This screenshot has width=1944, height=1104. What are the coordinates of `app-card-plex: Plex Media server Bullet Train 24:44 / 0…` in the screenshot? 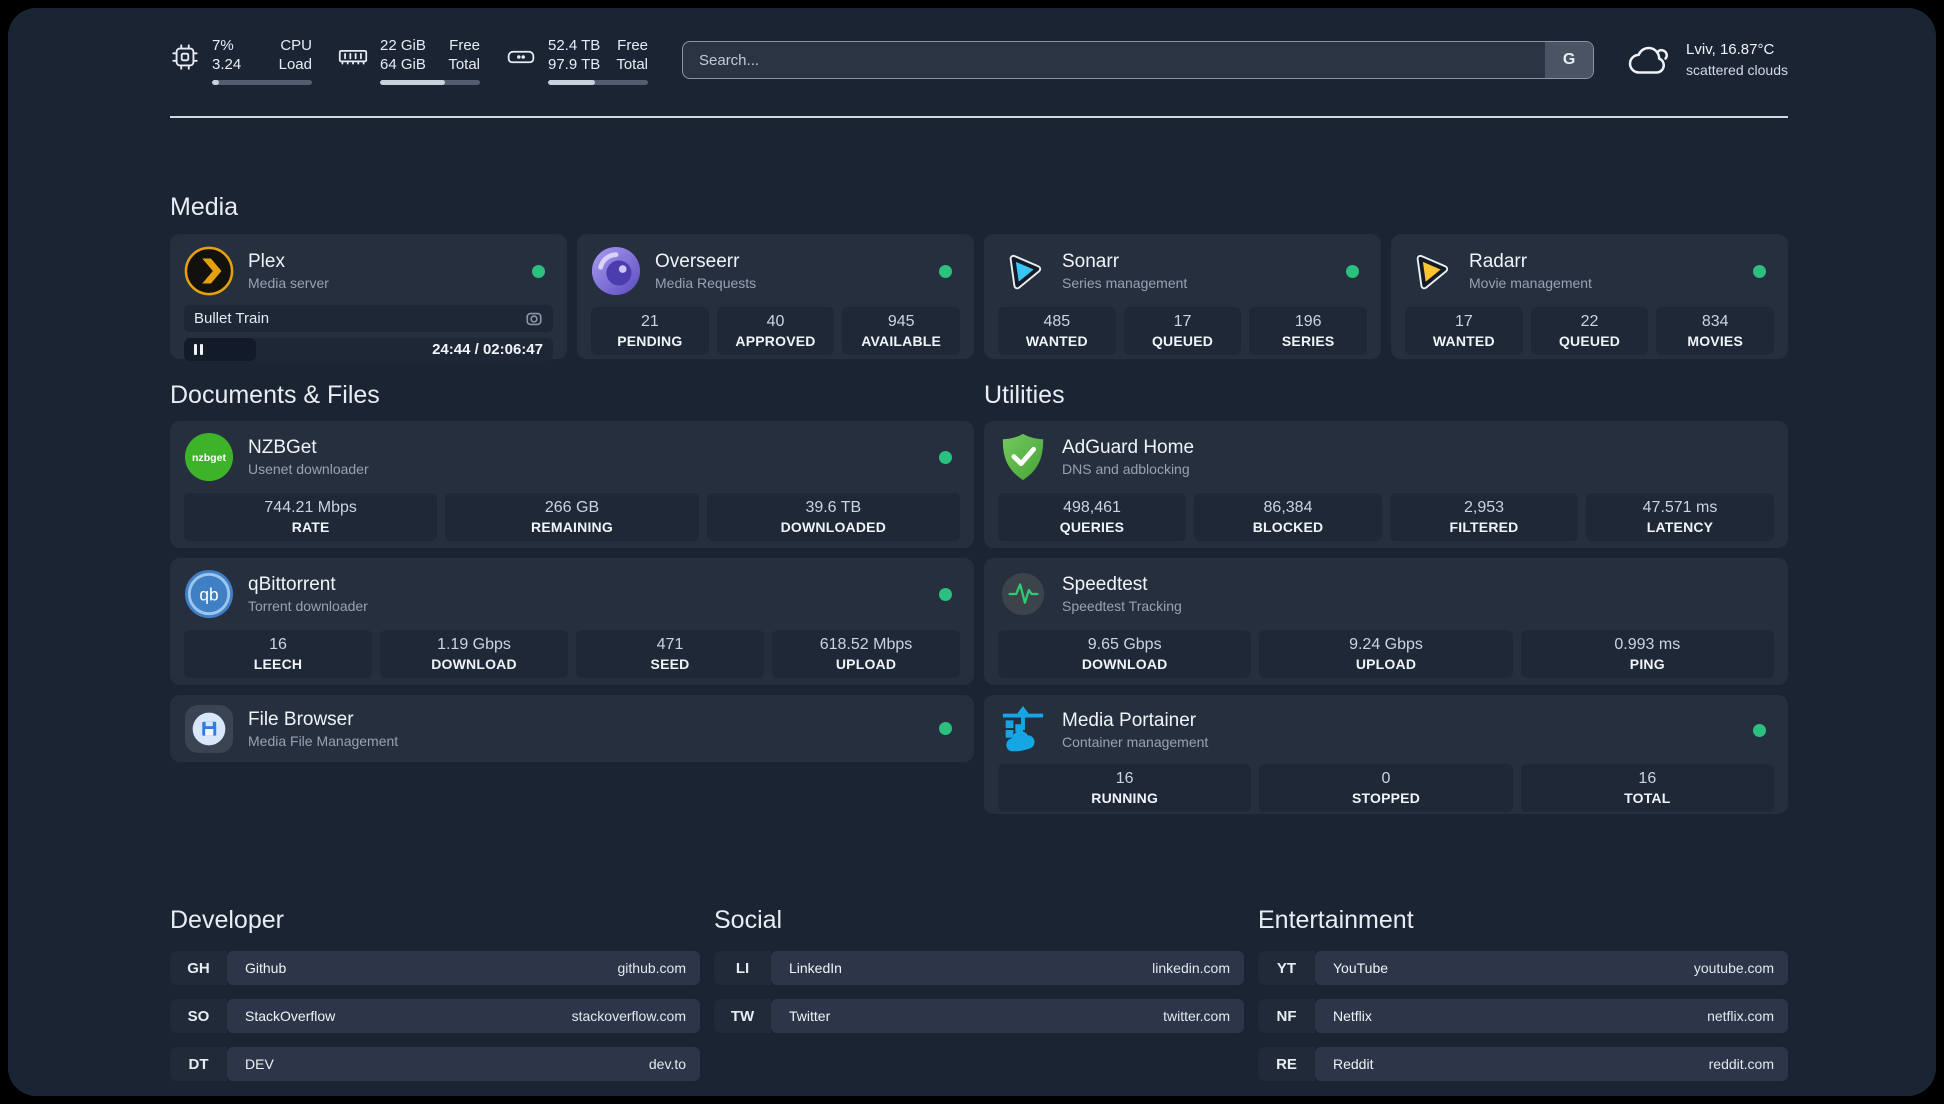 It's located at (368, 297).